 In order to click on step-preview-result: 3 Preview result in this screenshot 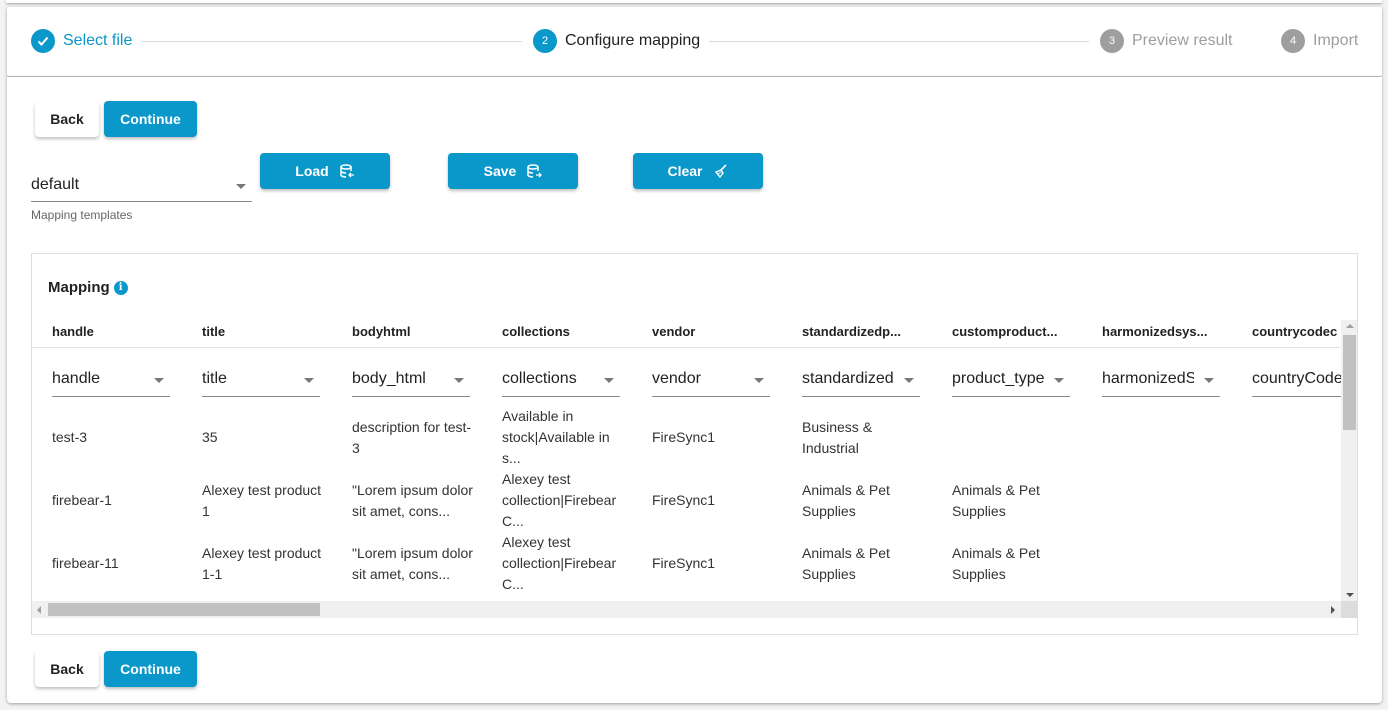, I will do `click(1166, 41)`.